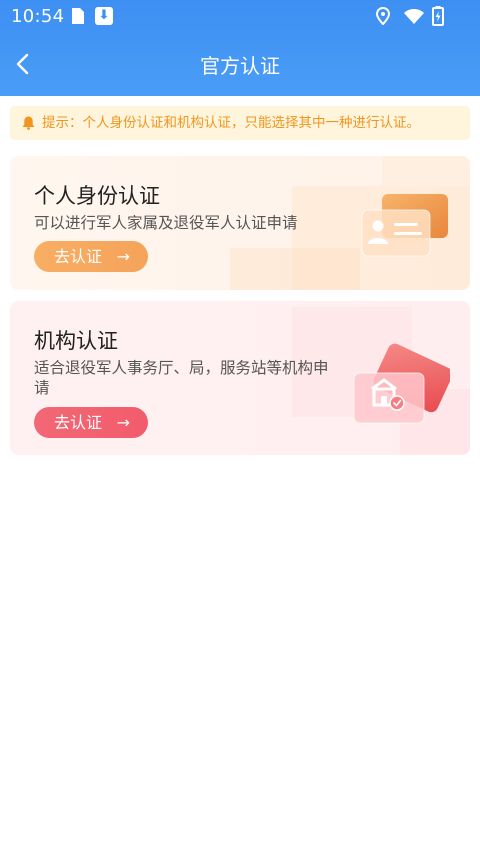 The height and width of the screenshot is (853, 480). Describe the element at coordinates (97, 196) in the screenshot. I see `card-title: 个人身份认证` at that location.